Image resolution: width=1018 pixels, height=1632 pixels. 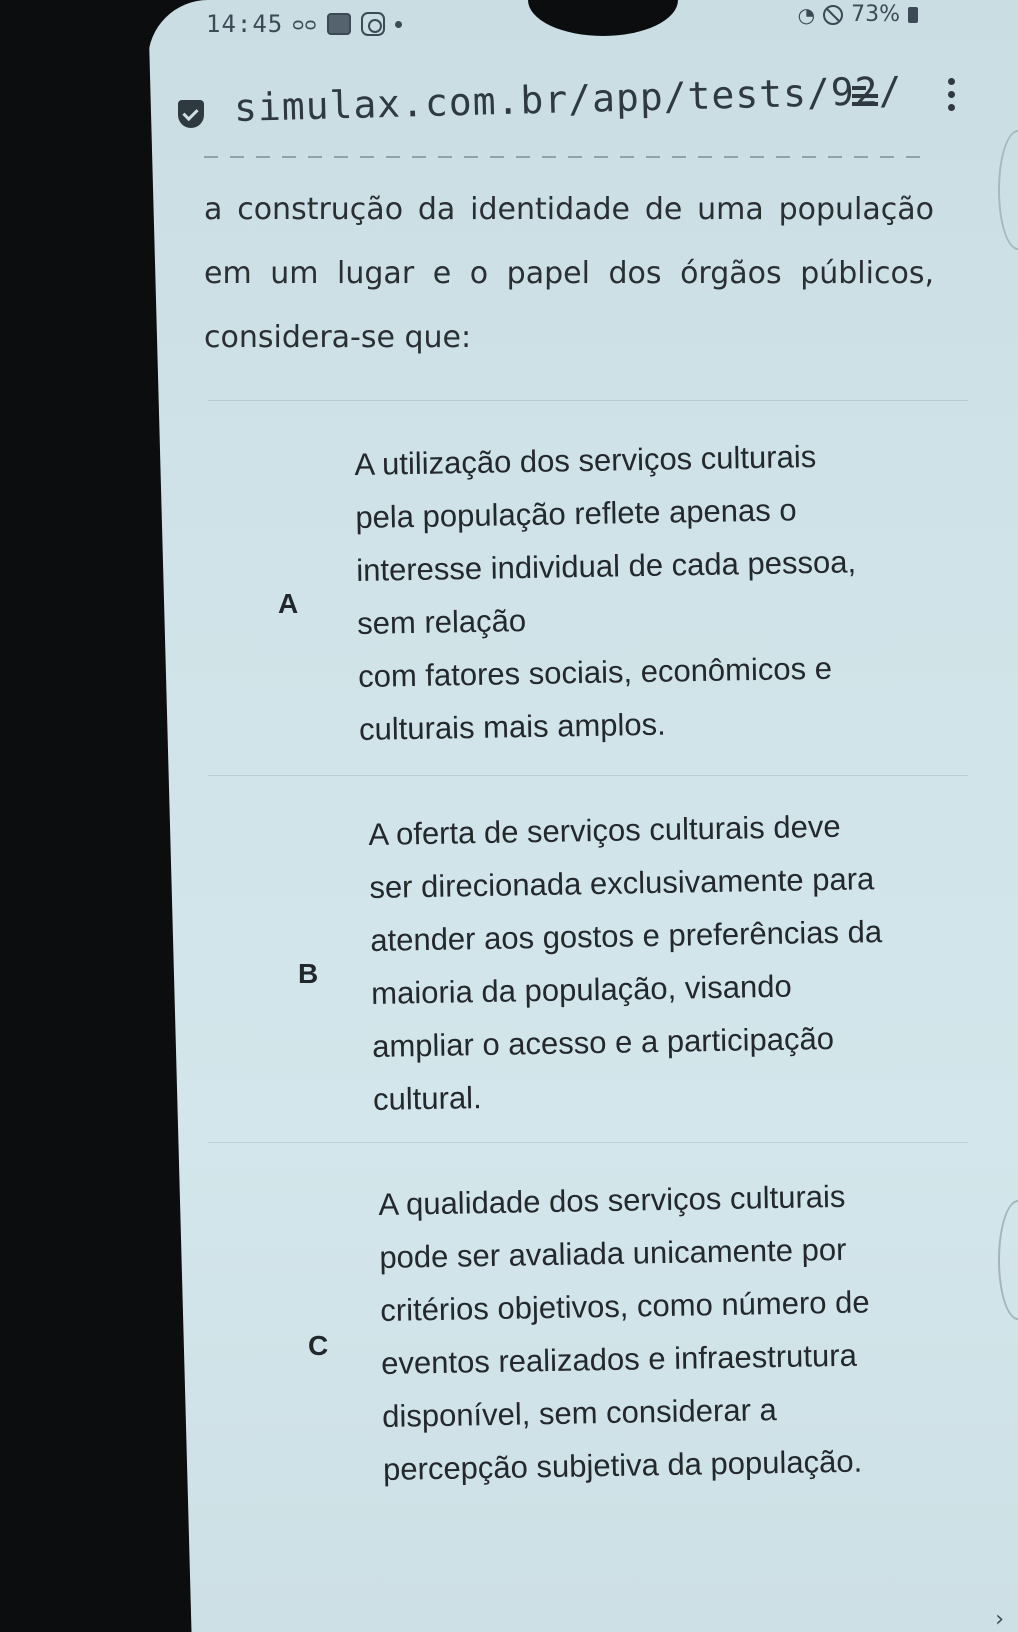 What do you see at coordinates (953, 98) in the screenshot?
I see `browser-menu-icon` at bounding box center [953, 98].